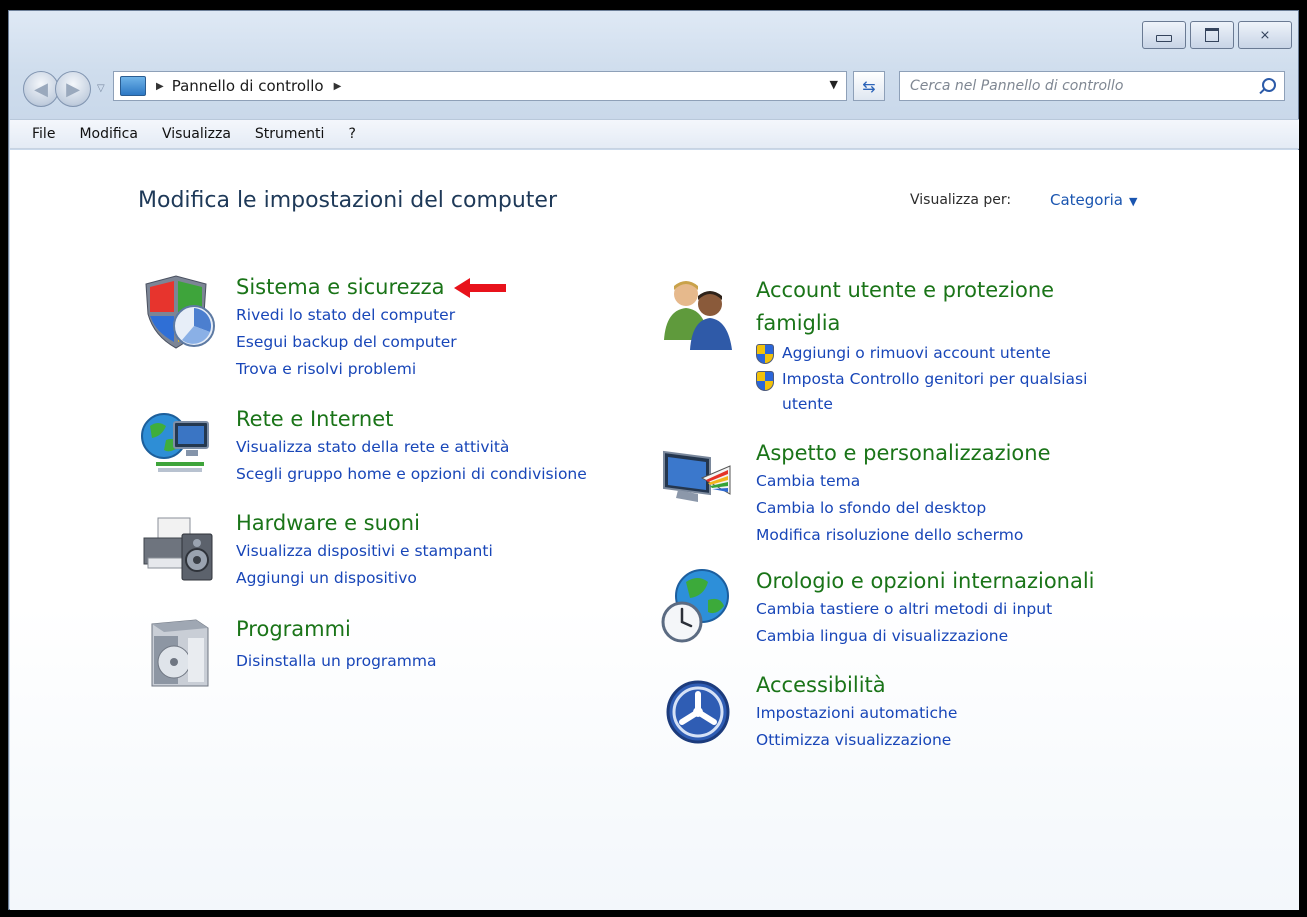 The width and height of the screenshot is (1307, 917). What do you see at coordinates (961, 200) in the screenshot?
I see `view-by-label: Visualizza per:` at bounding box center [961, 200].